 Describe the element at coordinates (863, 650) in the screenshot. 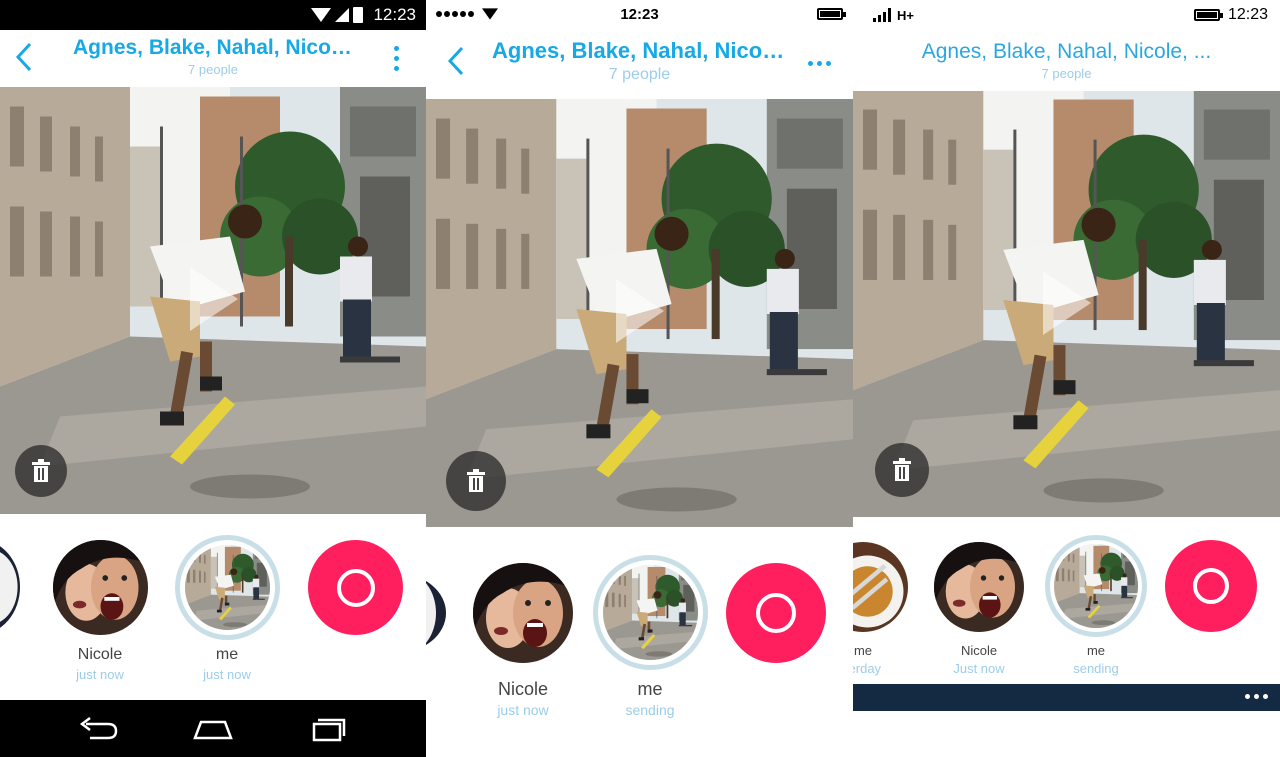

I see `recipient-name-previous: me` at that location.